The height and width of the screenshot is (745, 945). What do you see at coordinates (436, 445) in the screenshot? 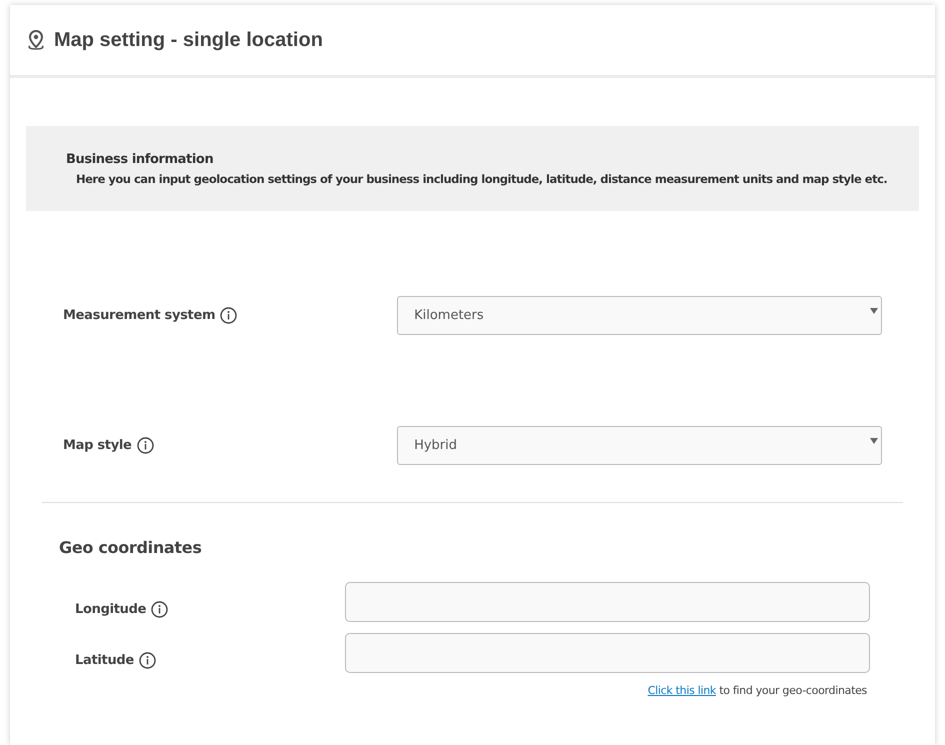
I see `select-value: Hybrid` at bounding box center [436, 445].